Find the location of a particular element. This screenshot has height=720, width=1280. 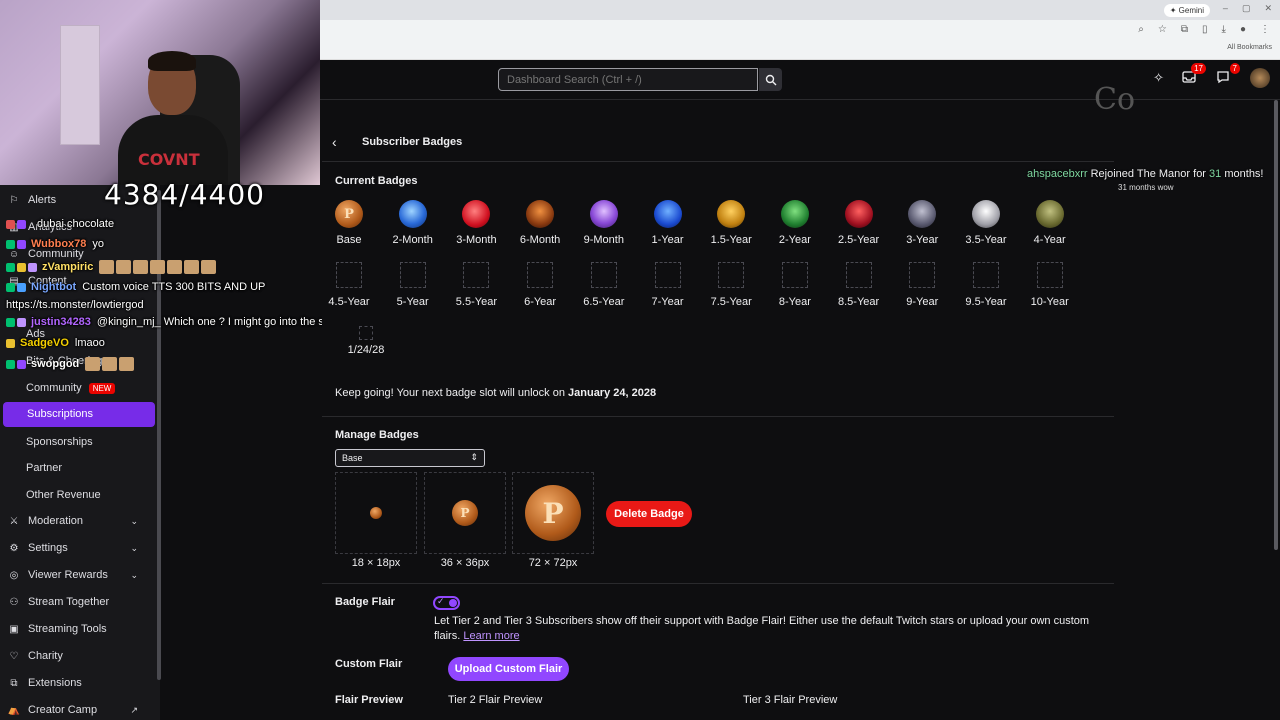

badge-slot: 10-Year is located at coordinates (1050, 285).